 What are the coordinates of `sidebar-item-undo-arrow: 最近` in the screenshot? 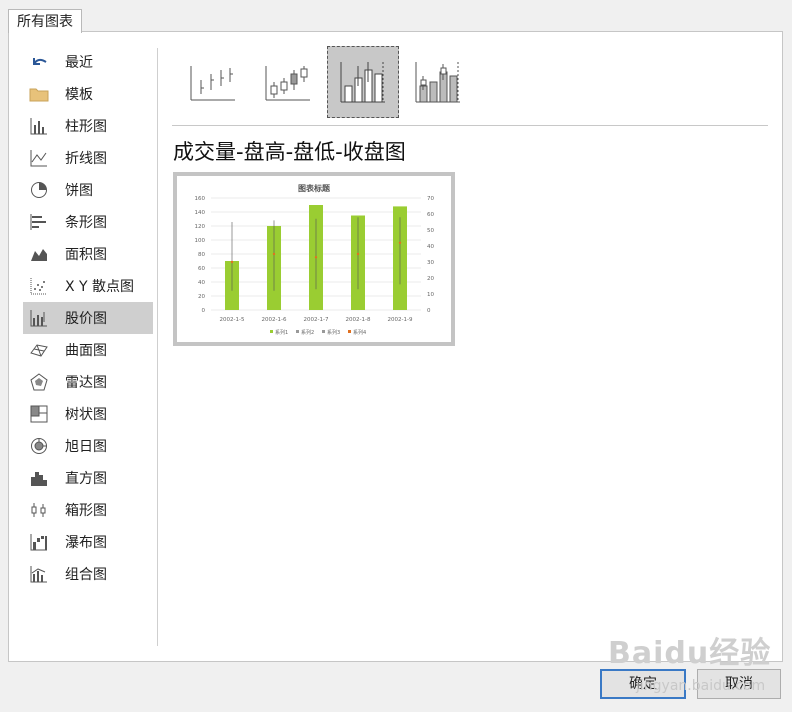 It's located at (88, 62).